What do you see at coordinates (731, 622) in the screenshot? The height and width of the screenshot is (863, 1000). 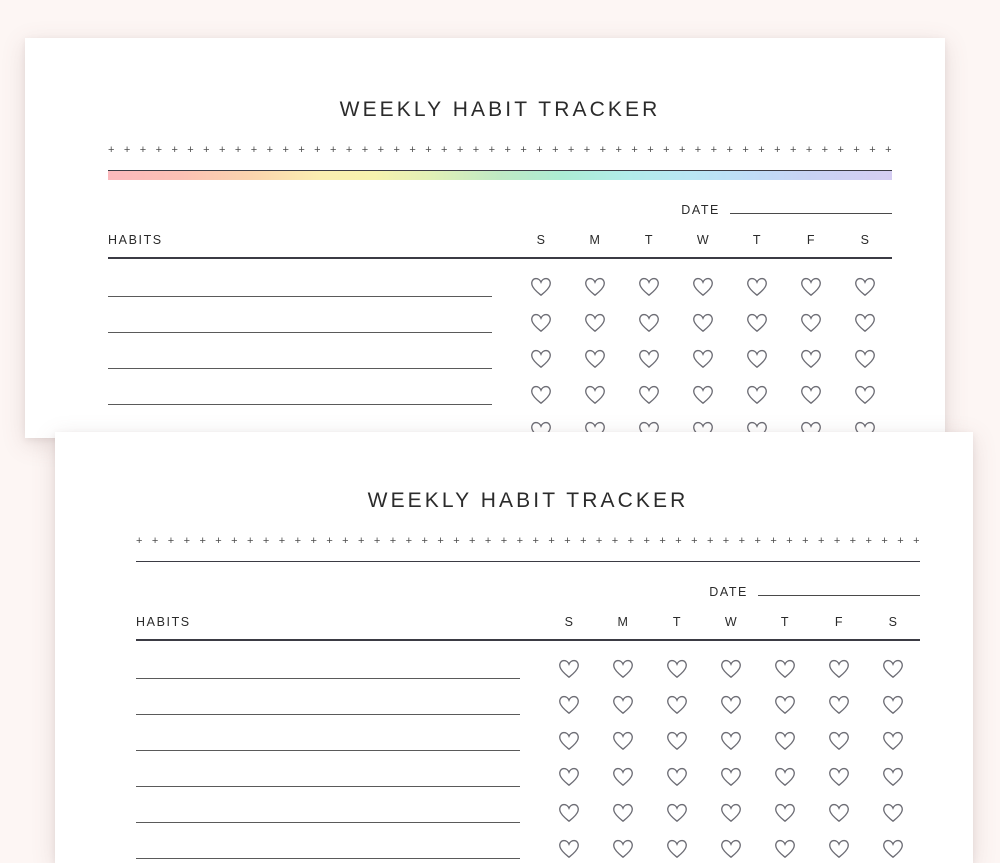 I see `day-header-cells-secondary: SMTWTFS` at bounding box center [731, 622].